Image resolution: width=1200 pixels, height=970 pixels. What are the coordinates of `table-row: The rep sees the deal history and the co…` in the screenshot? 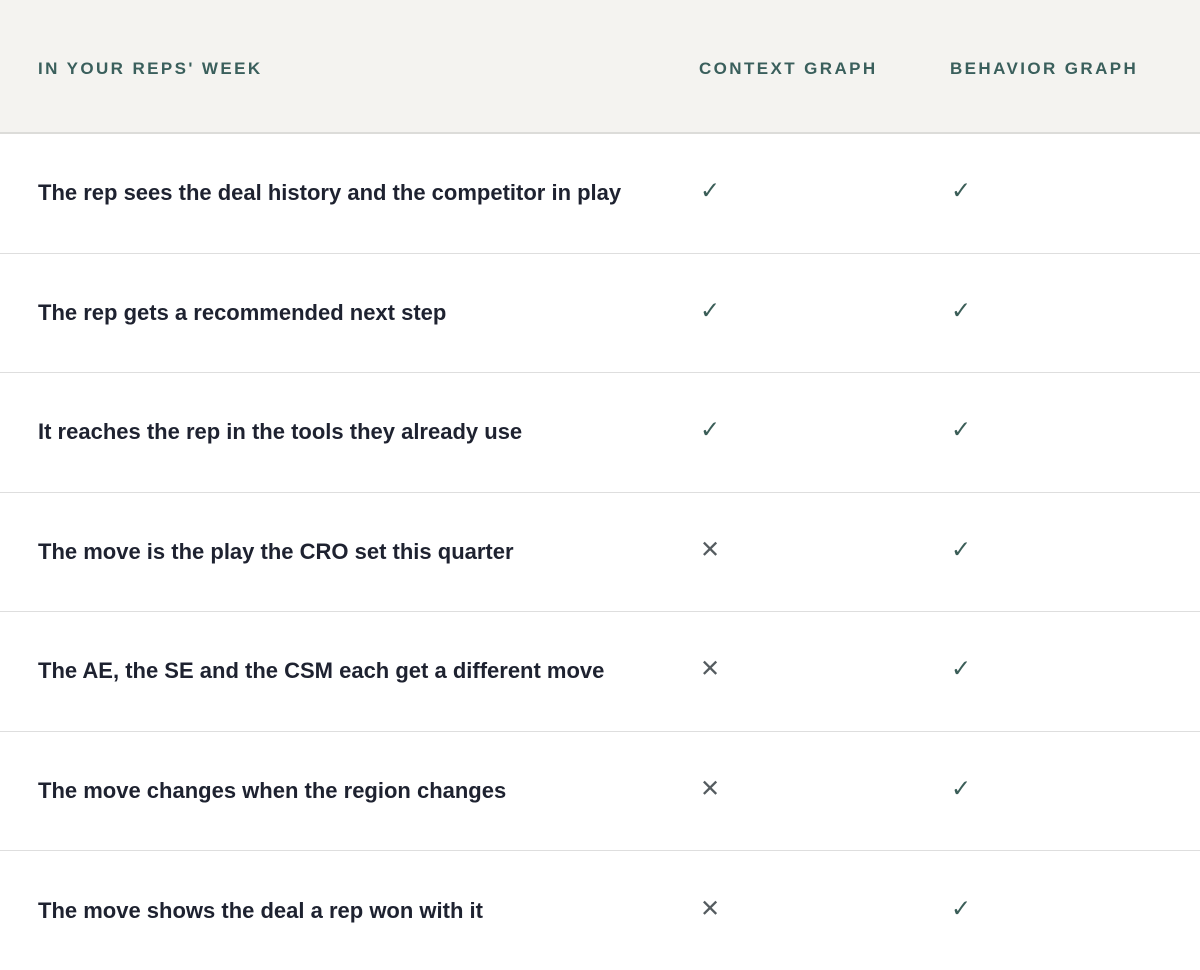 It's located at (600, 194).